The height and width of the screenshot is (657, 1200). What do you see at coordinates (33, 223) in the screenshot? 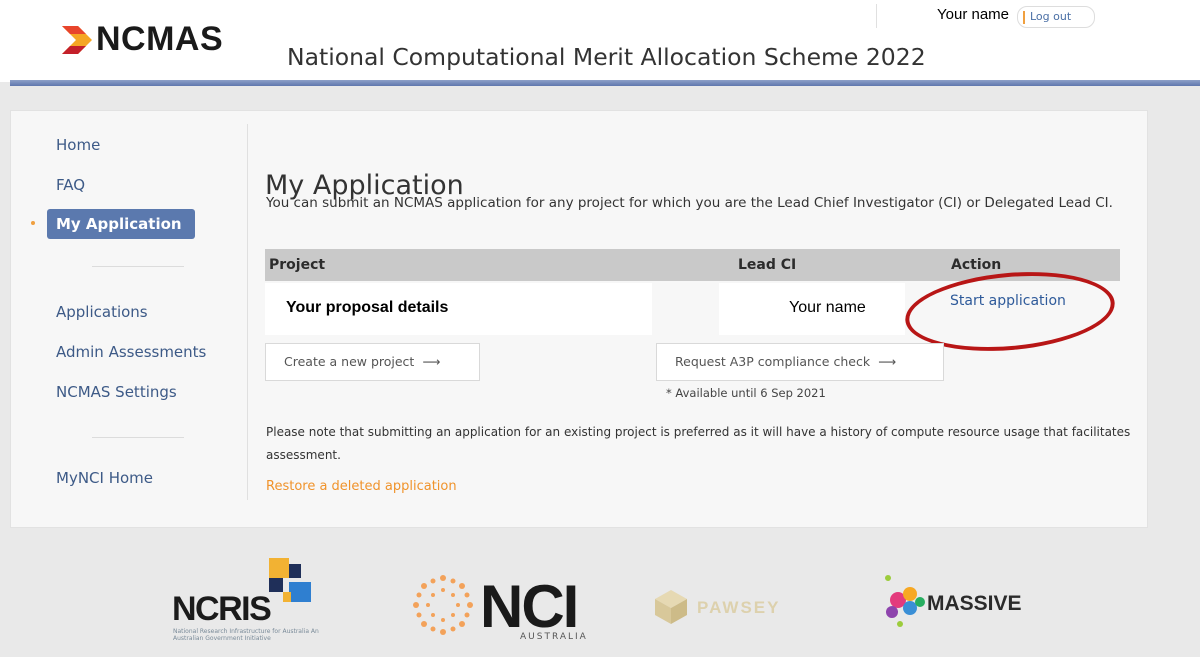
I see `active-indicator` at bounding box center [33, 223].